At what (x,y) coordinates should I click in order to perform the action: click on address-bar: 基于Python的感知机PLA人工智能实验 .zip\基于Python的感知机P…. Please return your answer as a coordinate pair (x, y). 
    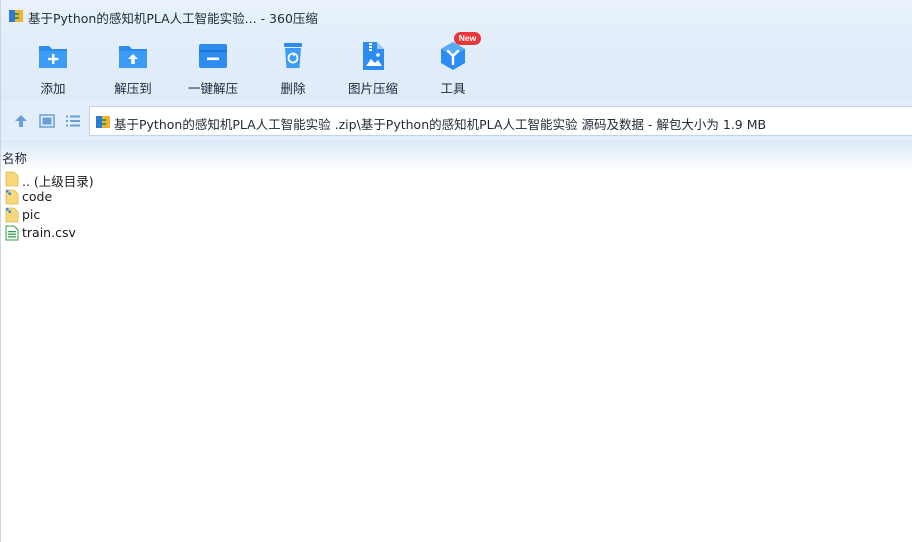
    Looking at the image, I should click on (500, 121).